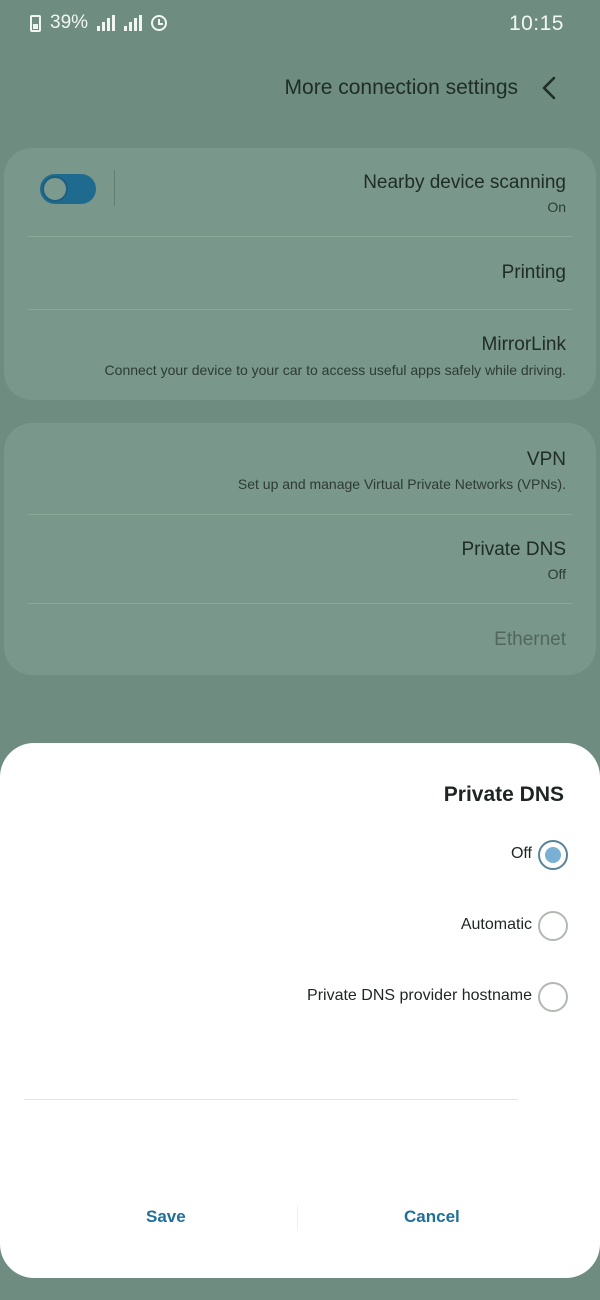 The height and width of the screenshot is (1300, 600). I want to click on row-title: Nearby device scanning, so click(464, 182).